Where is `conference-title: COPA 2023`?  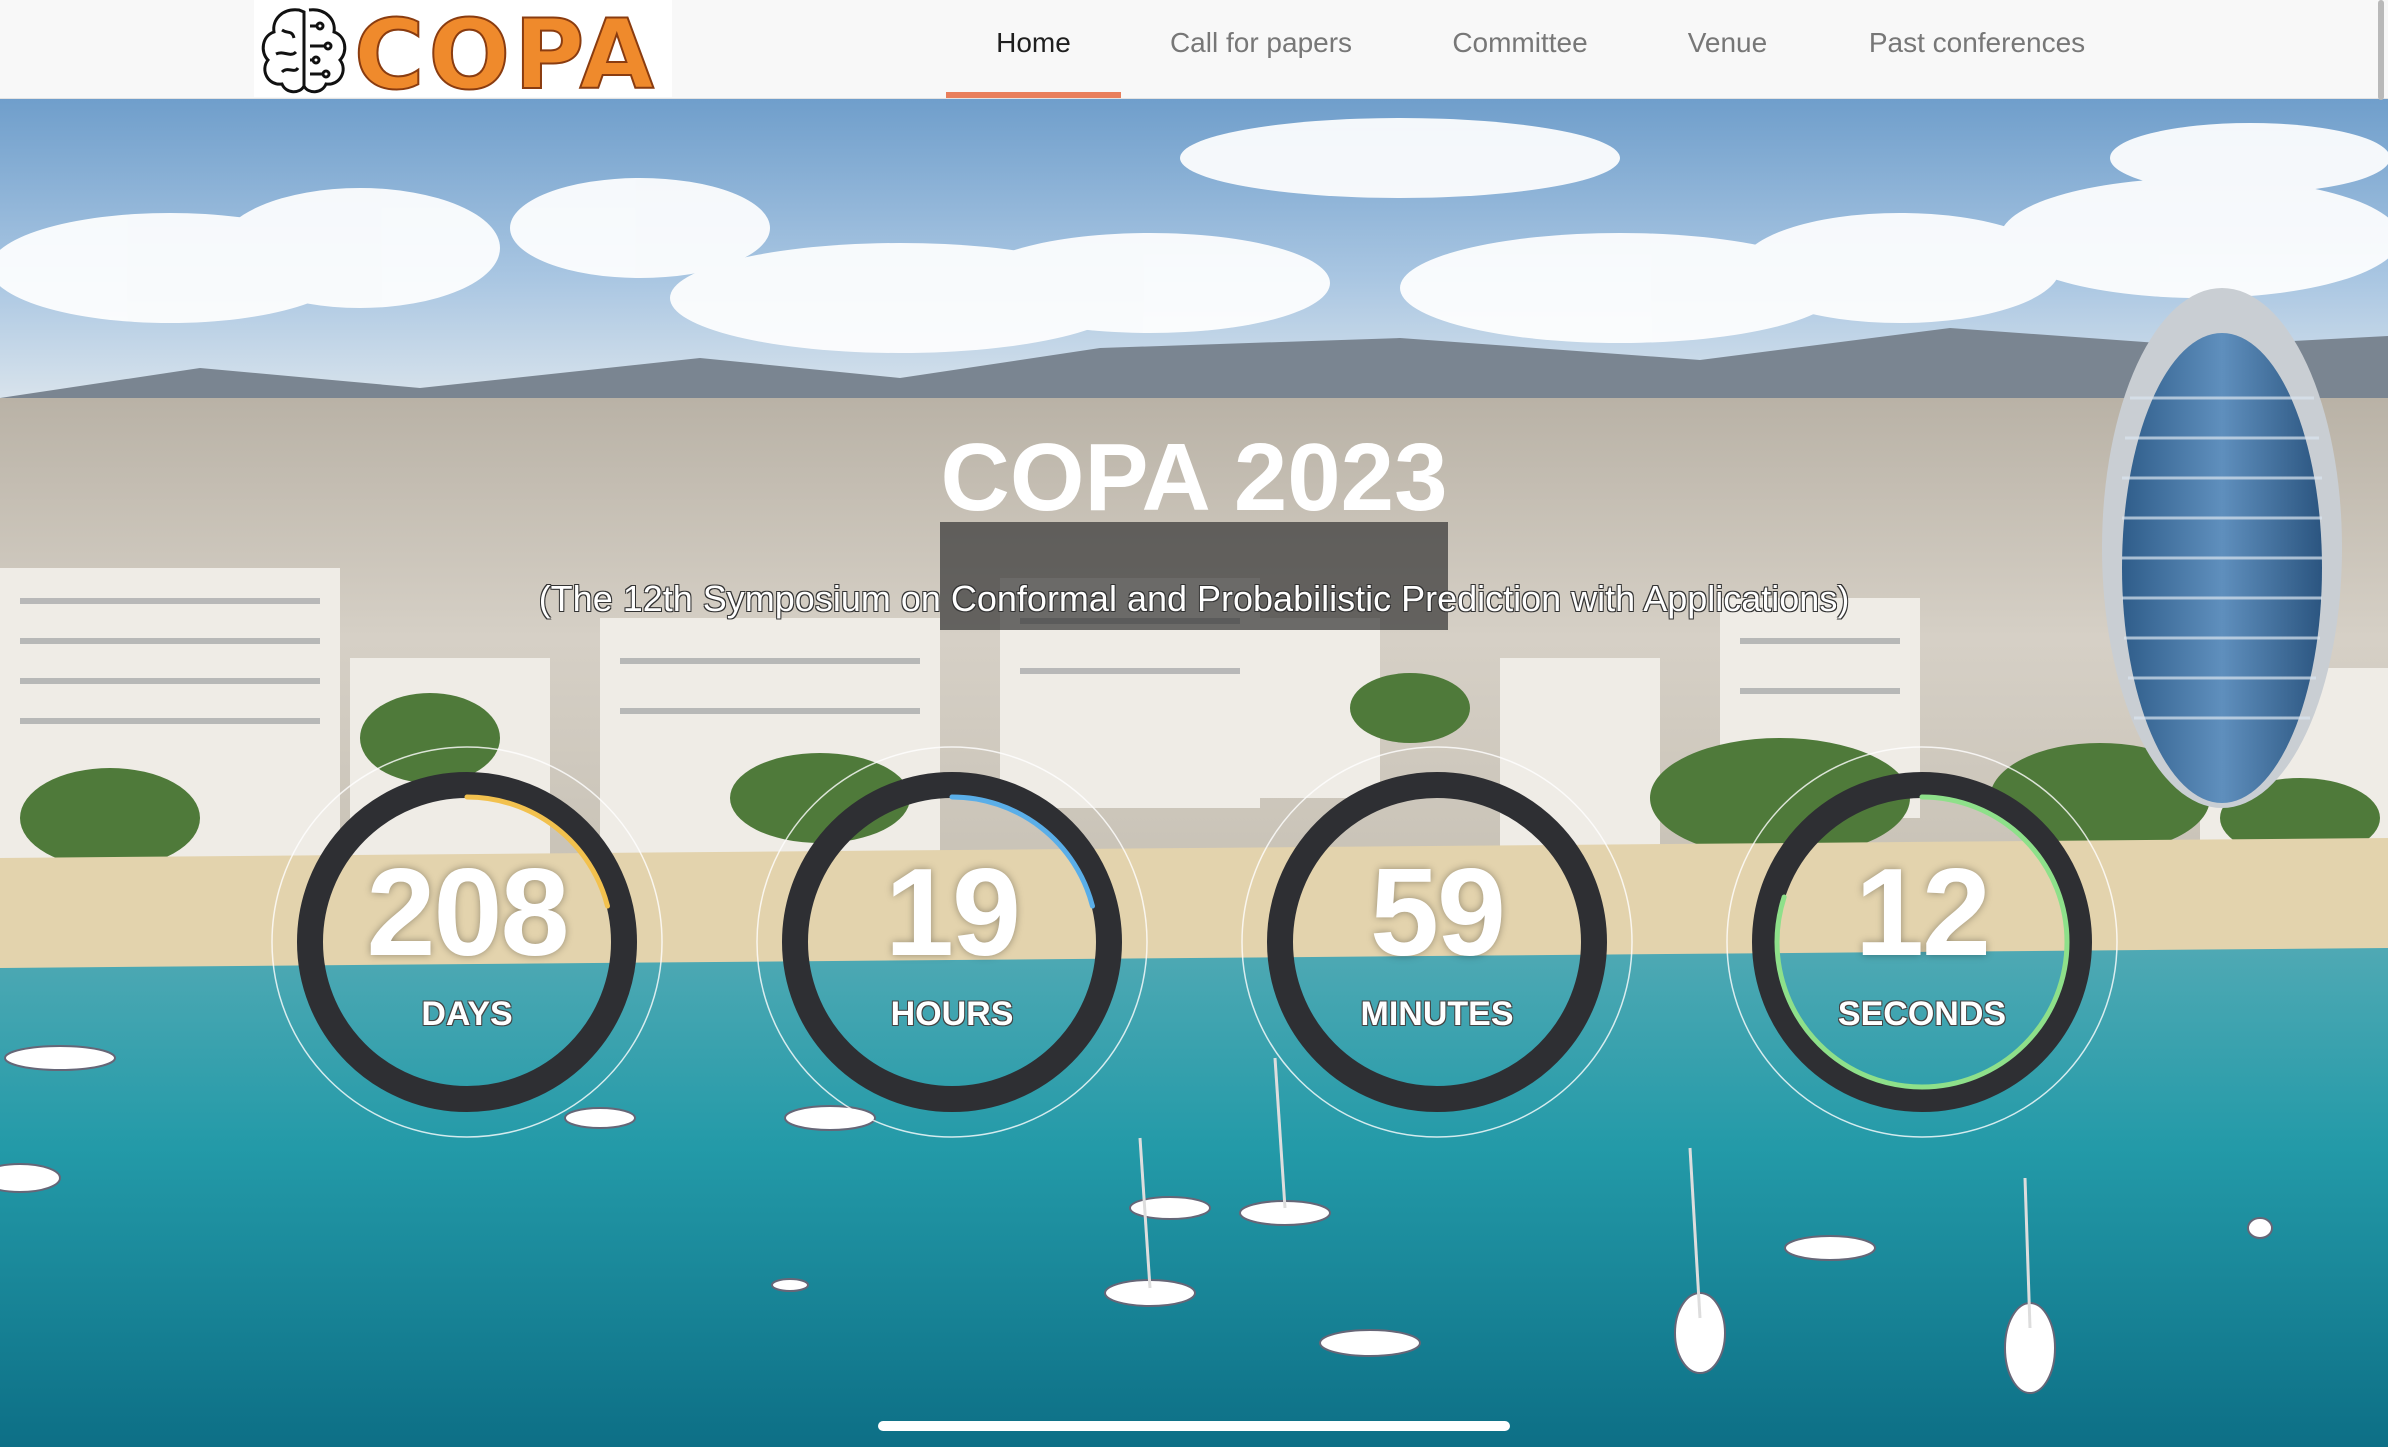 conference-title: COPA 2023 is located at coordinates (1194, 477).